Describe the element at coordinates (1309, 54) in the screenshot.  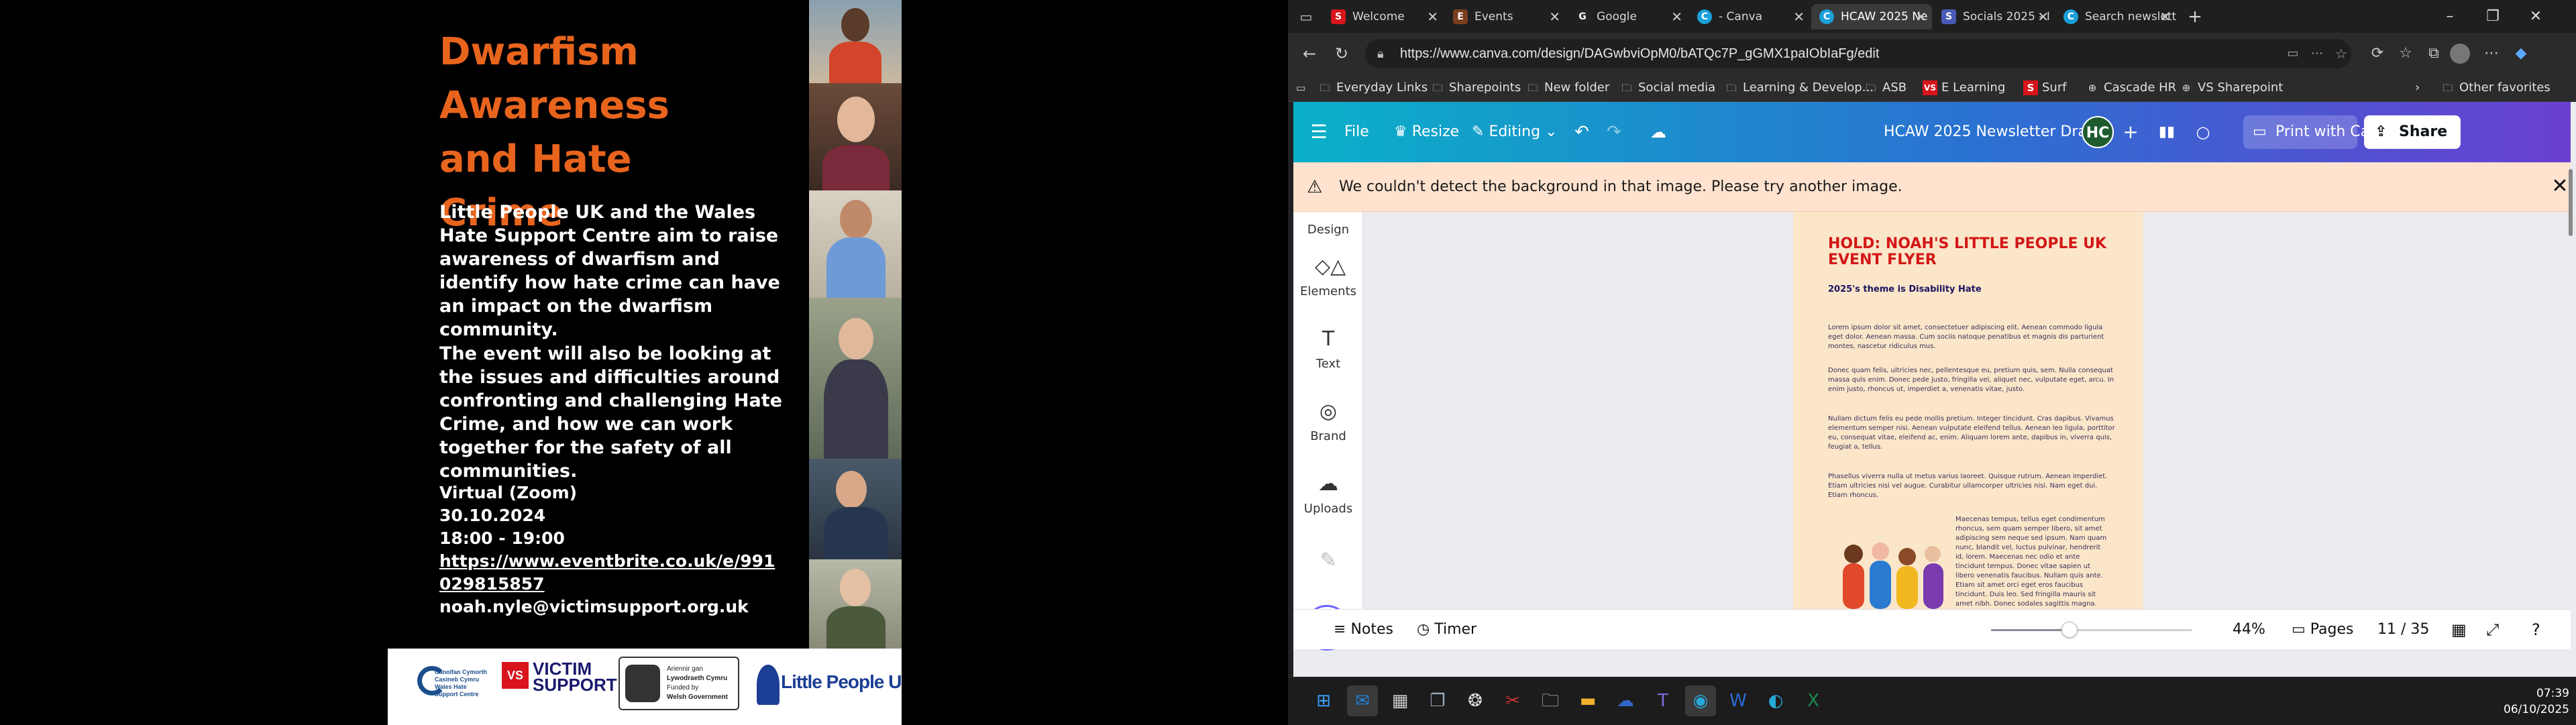
I see `back-button: ←` at that location.